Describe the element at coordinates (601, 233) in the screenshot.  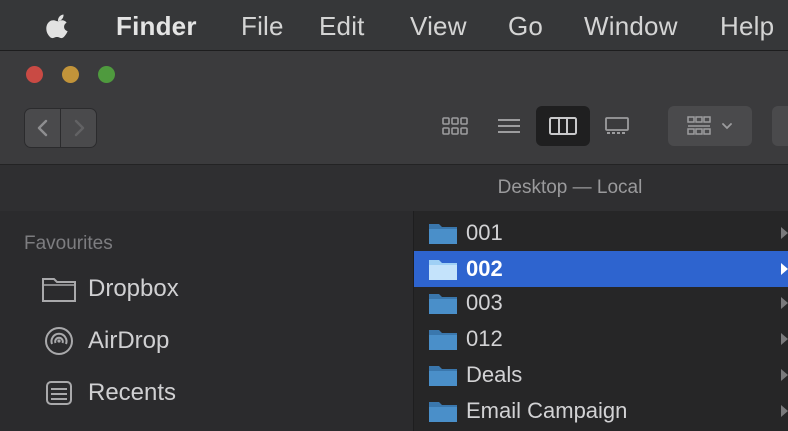
I see `list-item-001: 001` at that location.